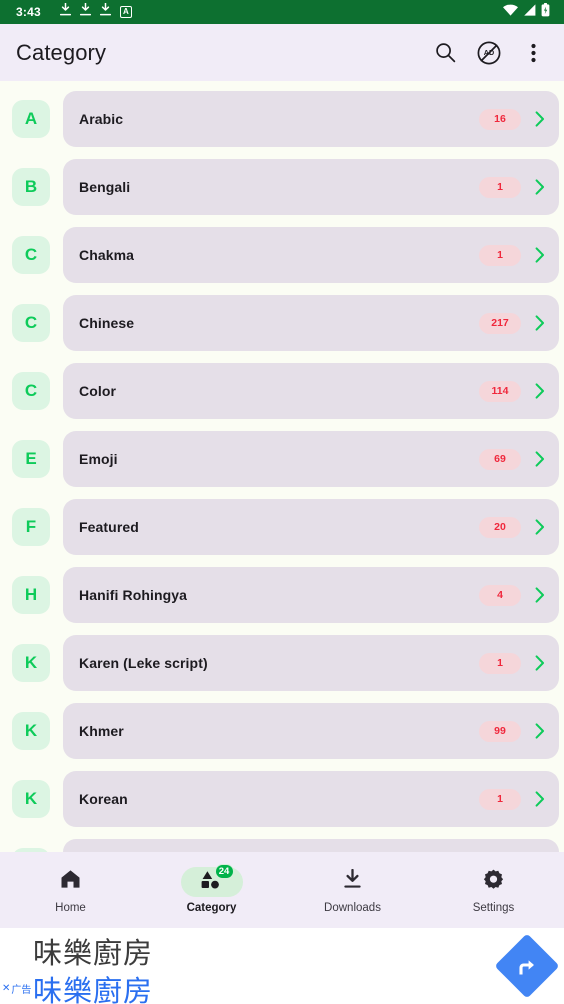  Describe the element at coordinates (311, 459) in the screenshot. I see `category-card: Emoji 69` at that location.